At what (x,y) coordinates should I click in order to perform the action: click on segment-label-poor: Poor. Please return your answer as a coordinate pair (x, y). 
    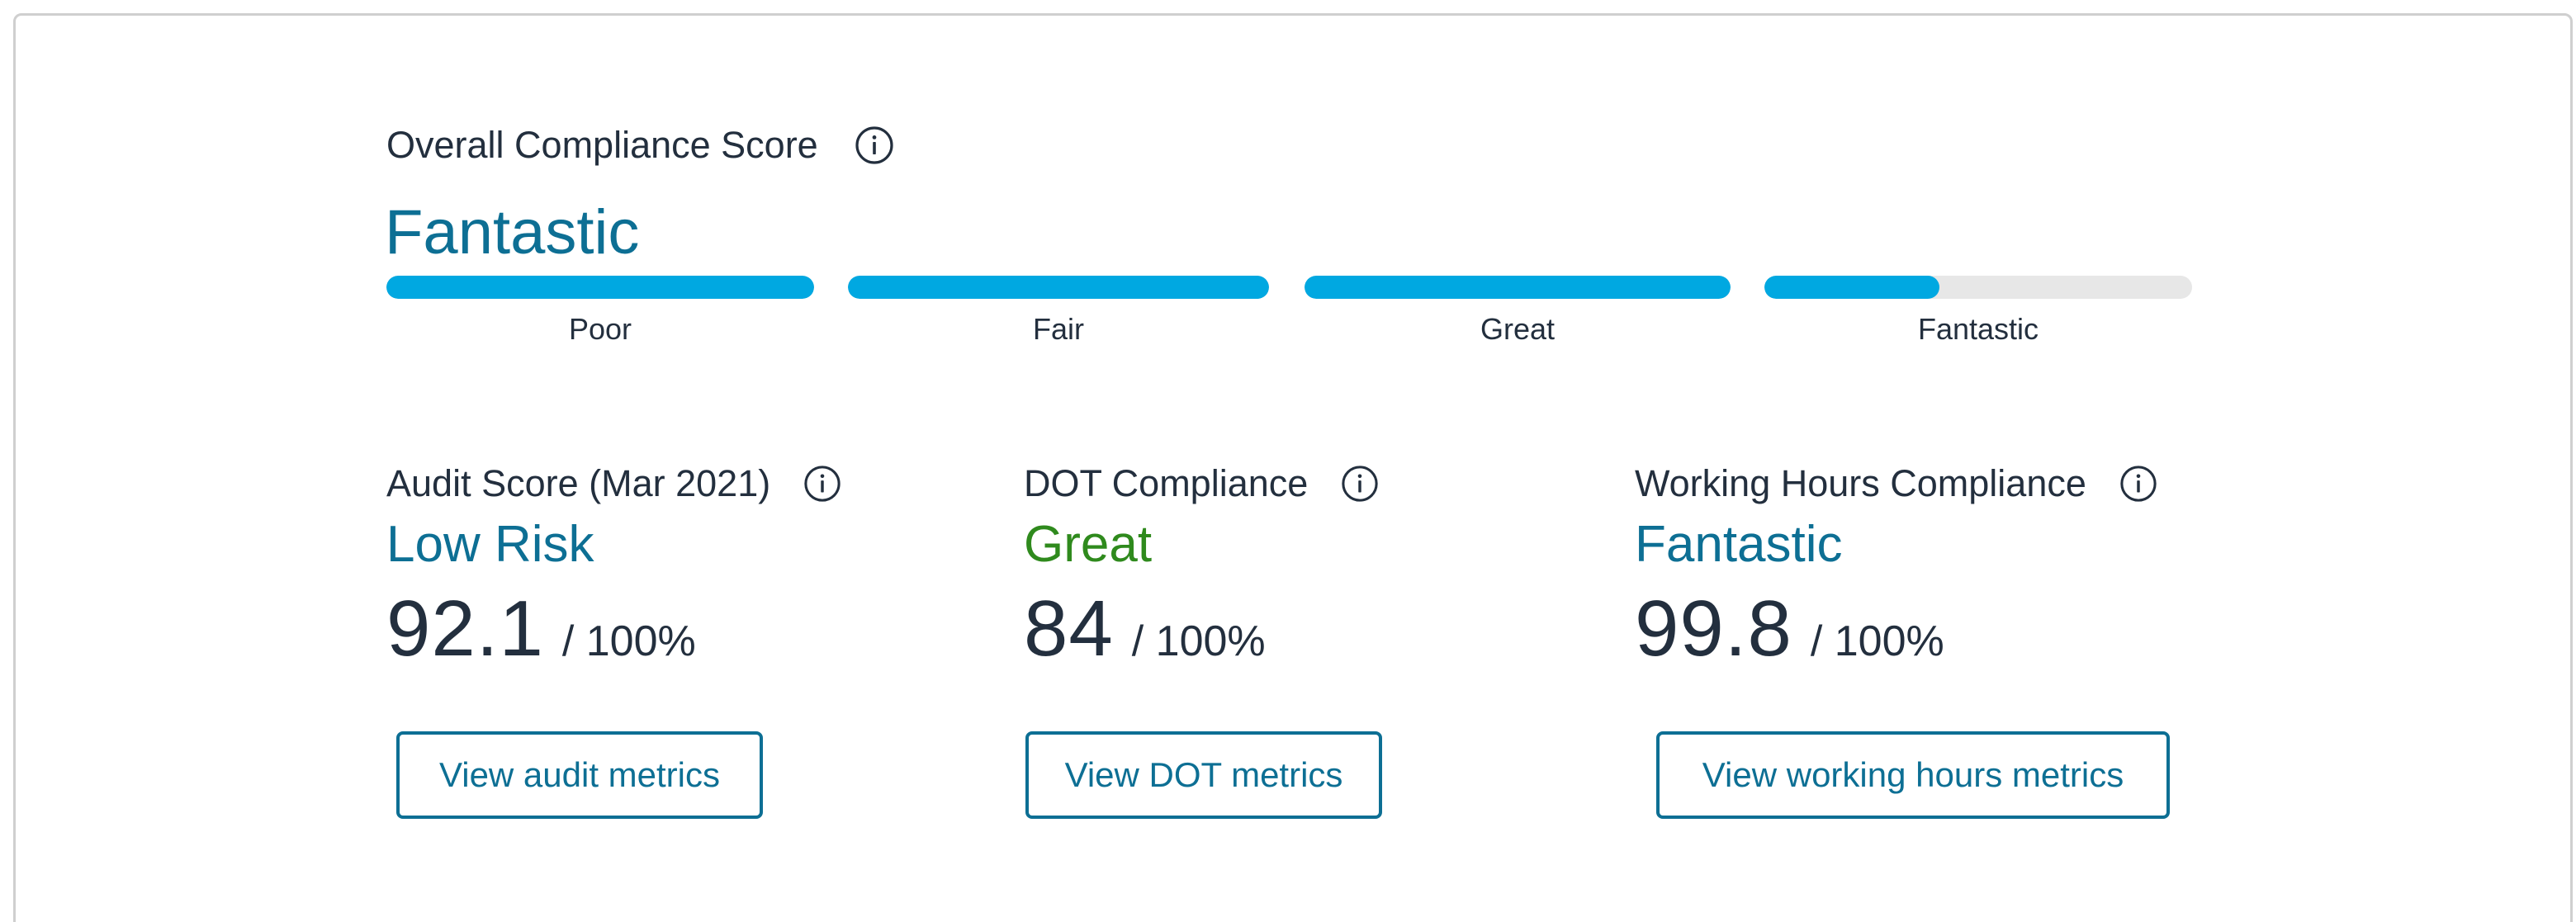
    Looking at the image, I should click on (600, 329).